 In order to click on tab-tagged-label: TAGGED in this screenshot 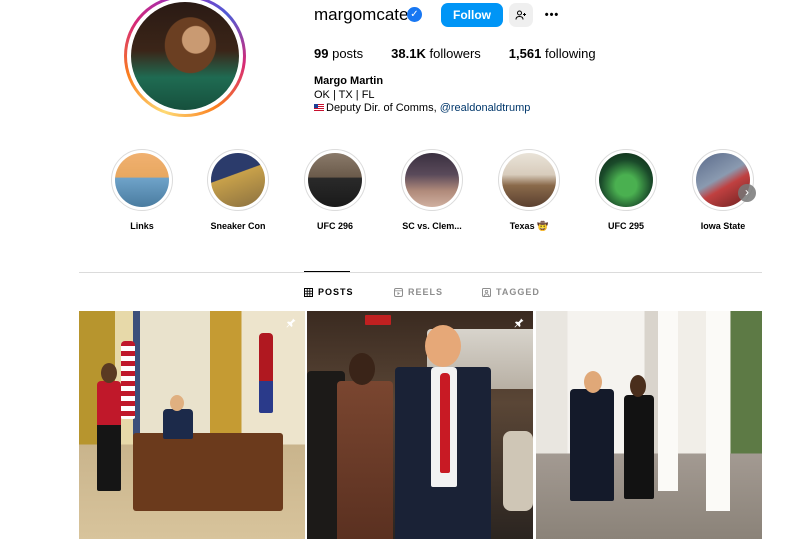, I will do `click(518, 292)`.